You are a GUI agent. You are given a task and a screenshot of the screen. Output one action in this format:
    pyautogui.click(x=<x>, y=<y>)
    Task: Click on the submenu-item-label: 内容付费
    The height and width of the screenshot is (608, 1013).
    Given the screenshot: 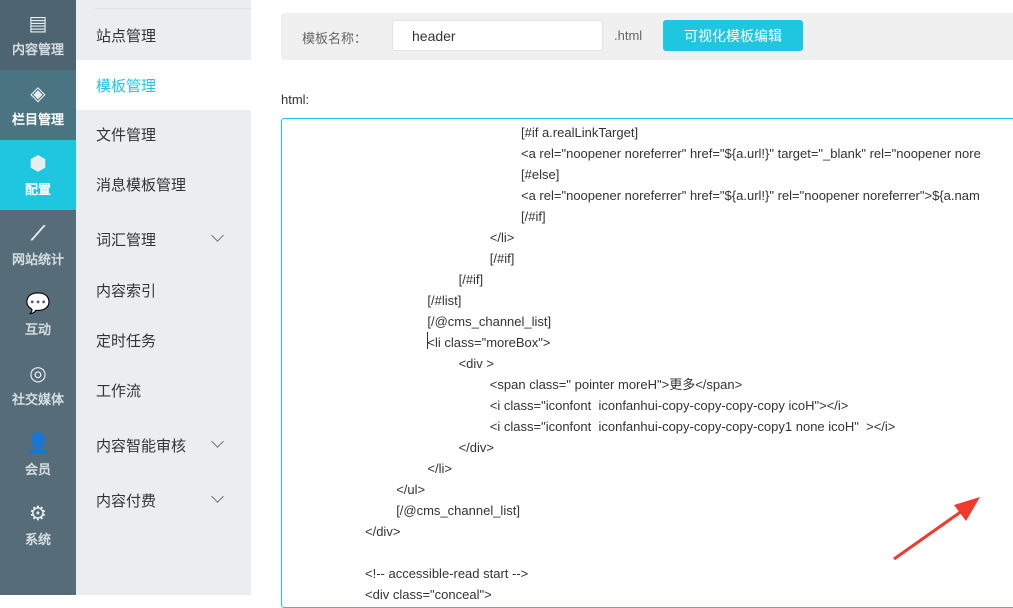 What is the action you would take?
    pyautogui.click(x=126, y=501)
    